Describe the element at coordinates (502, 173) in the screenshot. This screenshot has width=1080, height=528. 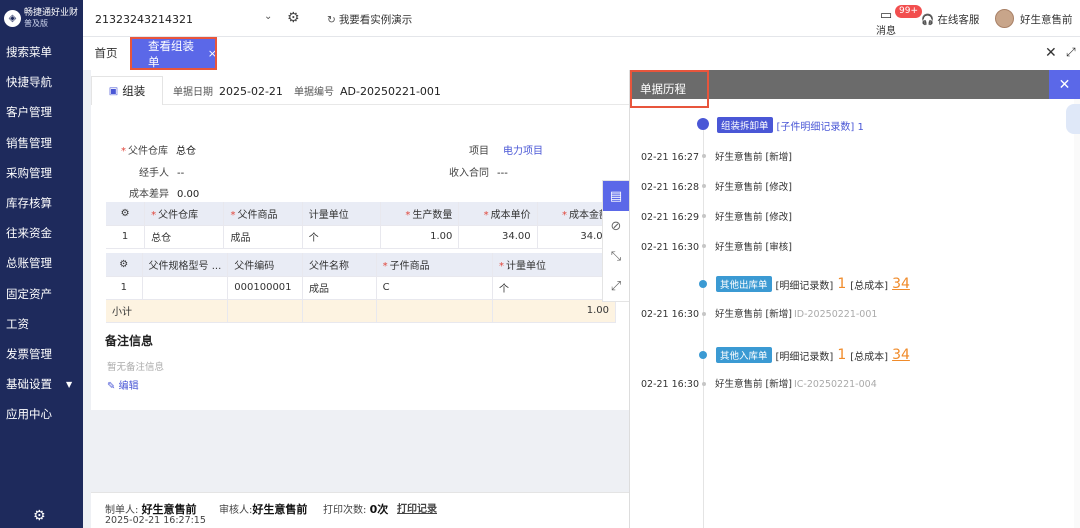
I see `field-value: ---` at that location.